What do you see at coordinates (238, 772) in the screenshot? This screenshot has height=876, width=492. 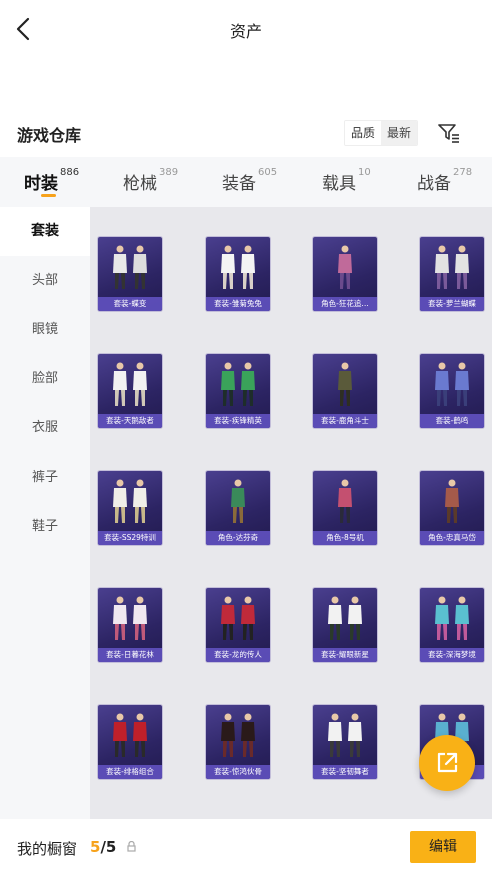 I see `outfit-caption: 套装-惊鸿伙骨` at bounding box center [238, 772].